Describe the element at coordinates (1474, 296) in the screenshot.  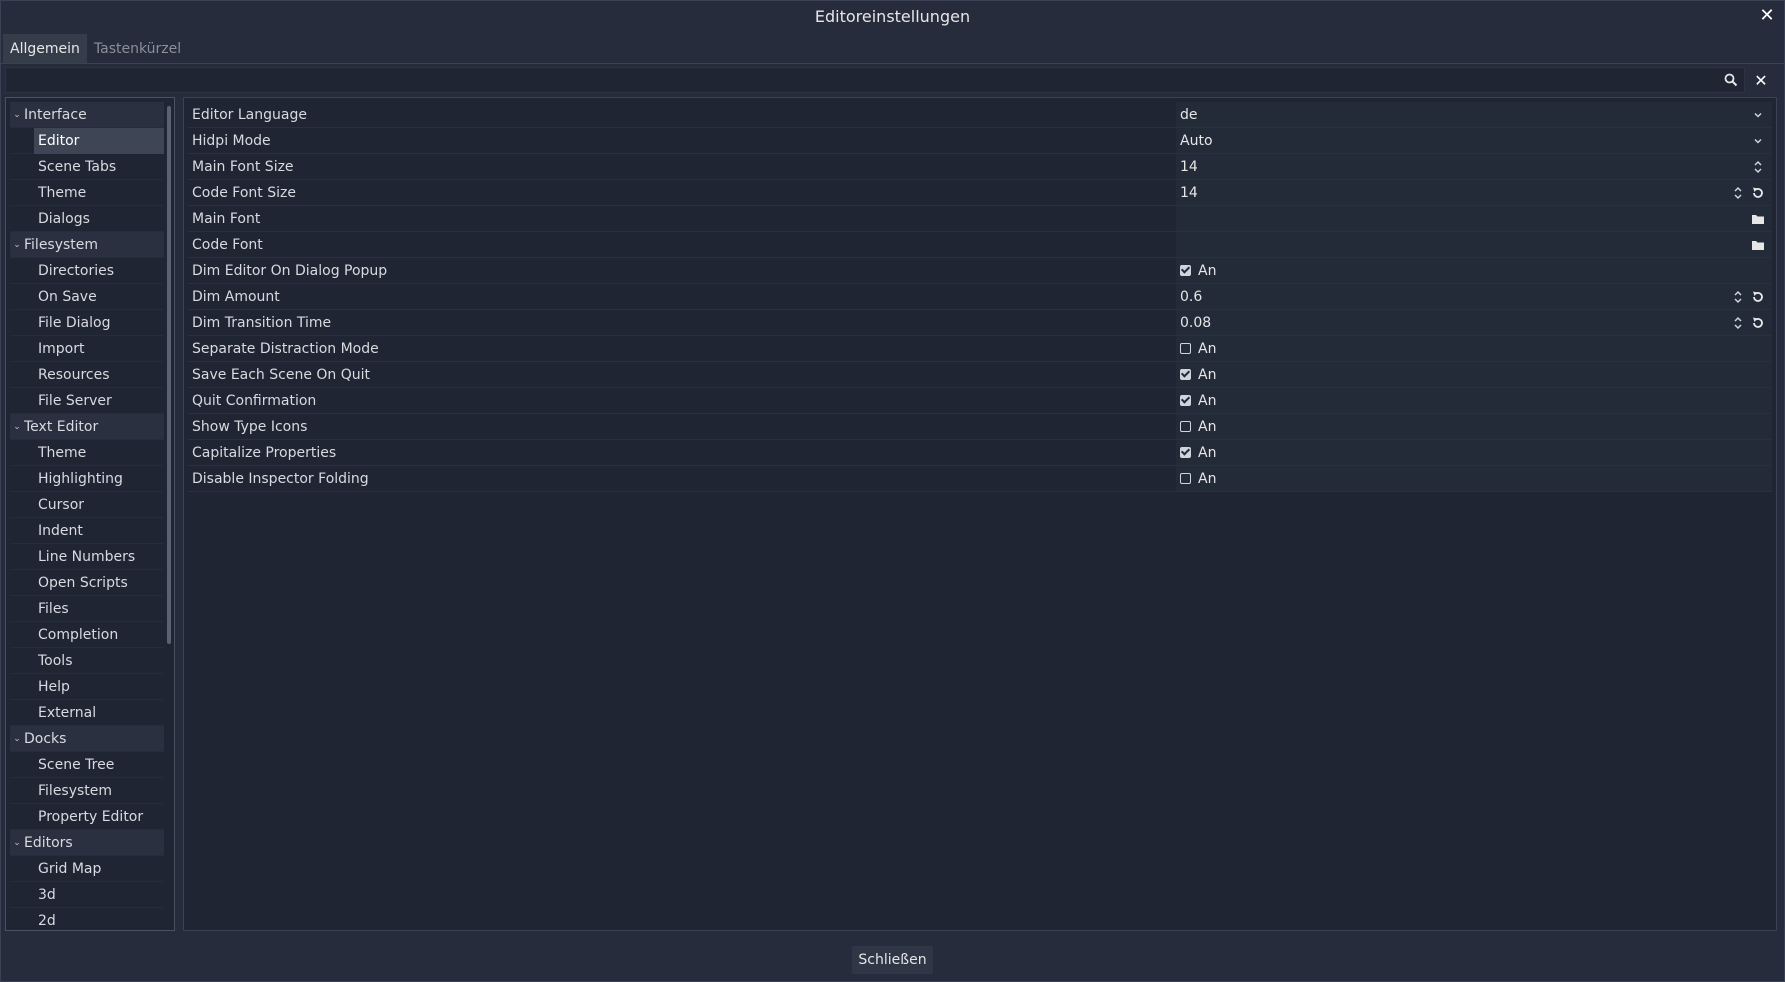
I see `property-spin-field: 0.6` at that location.